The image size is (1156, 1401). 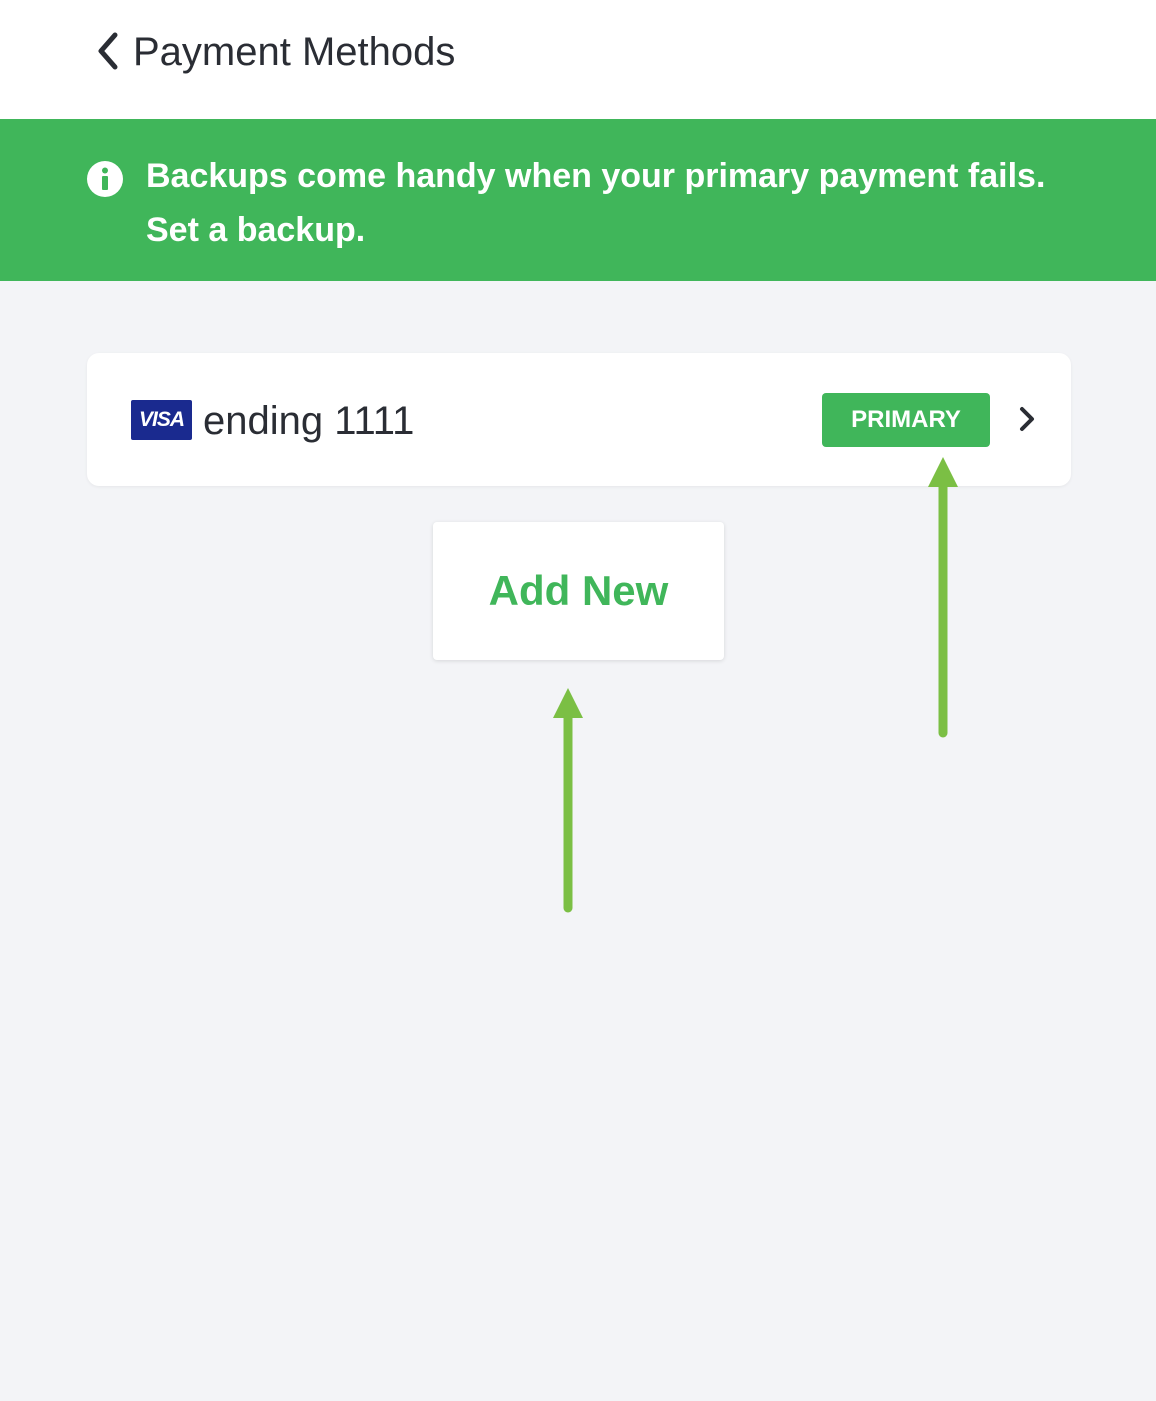 I want to click on card-ending-label: ending 1111, so click(x=309, y=421).